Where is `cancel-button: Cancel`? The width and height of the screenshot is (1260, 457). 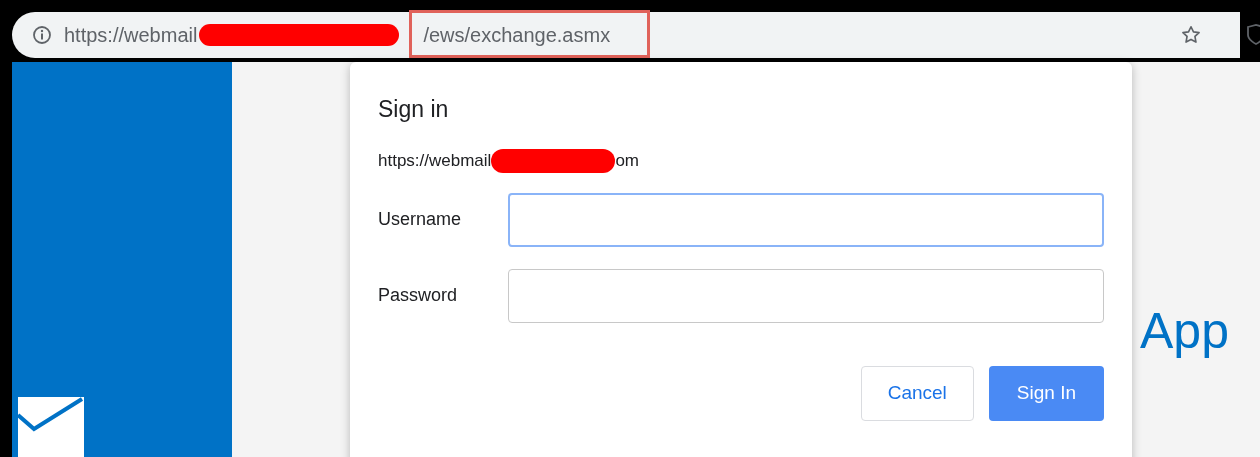
cancel-button: Cancel is located at coordinates (917, 393).